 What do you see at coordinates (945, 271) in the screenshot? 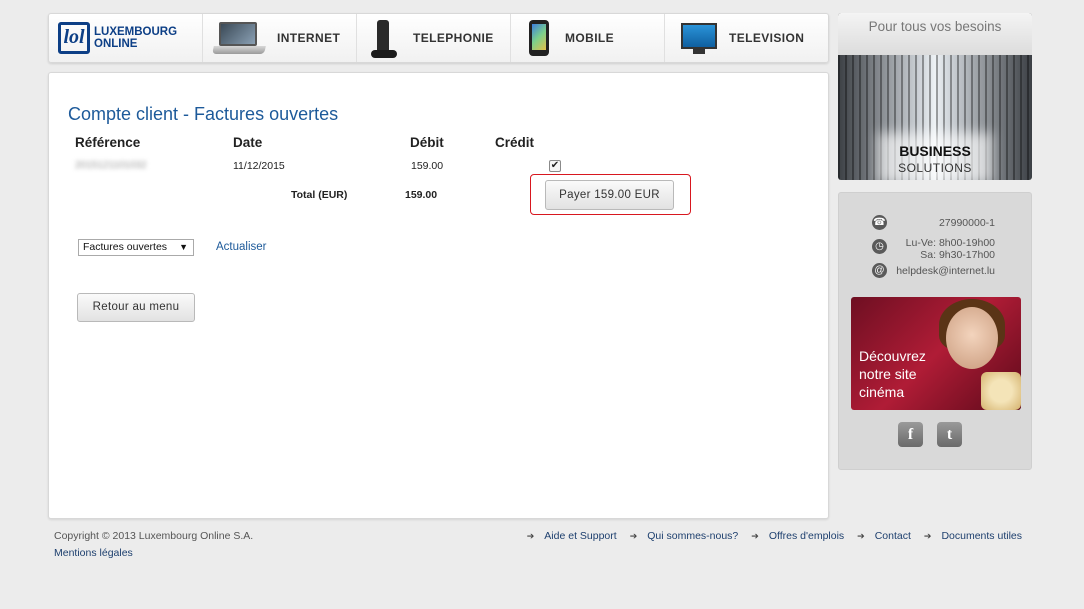
I see `contact-email: helpdesk@internet.lu` at bounding box center [945, 271].